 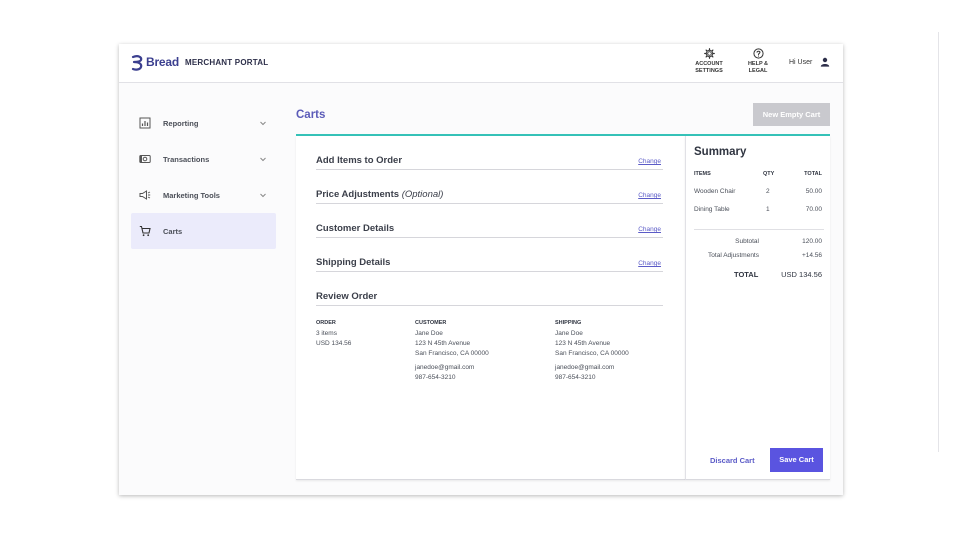 What do you see at coordinates (353, 262) in the screenshot?
I see `section-title: Shipping Details` at bounding box center [353, 262].